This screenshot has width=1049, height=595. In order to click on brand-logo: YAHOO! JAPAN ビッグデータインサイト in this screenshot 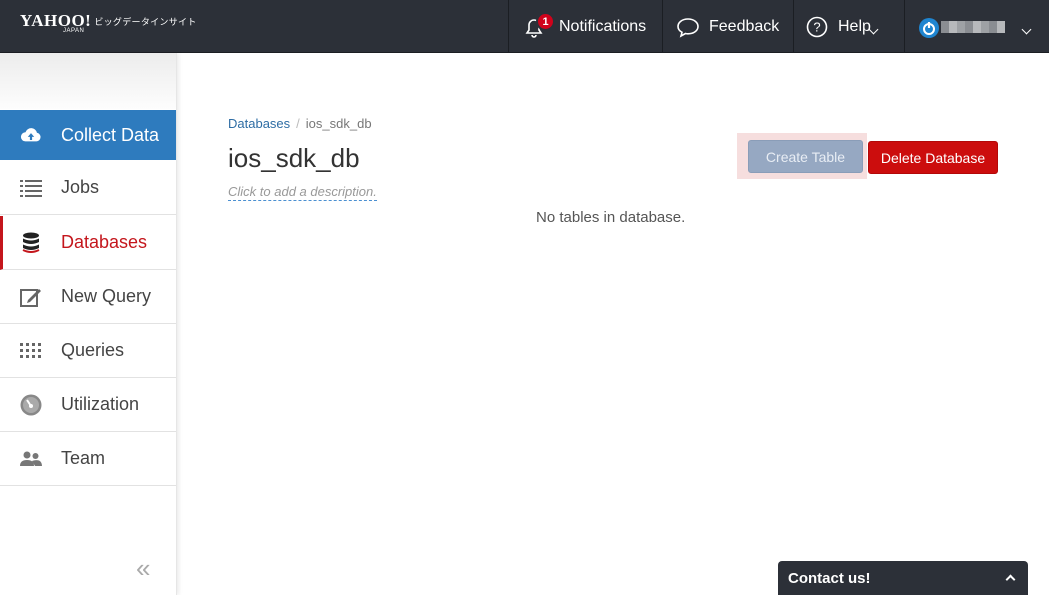, I will do `click(108, 22)`.